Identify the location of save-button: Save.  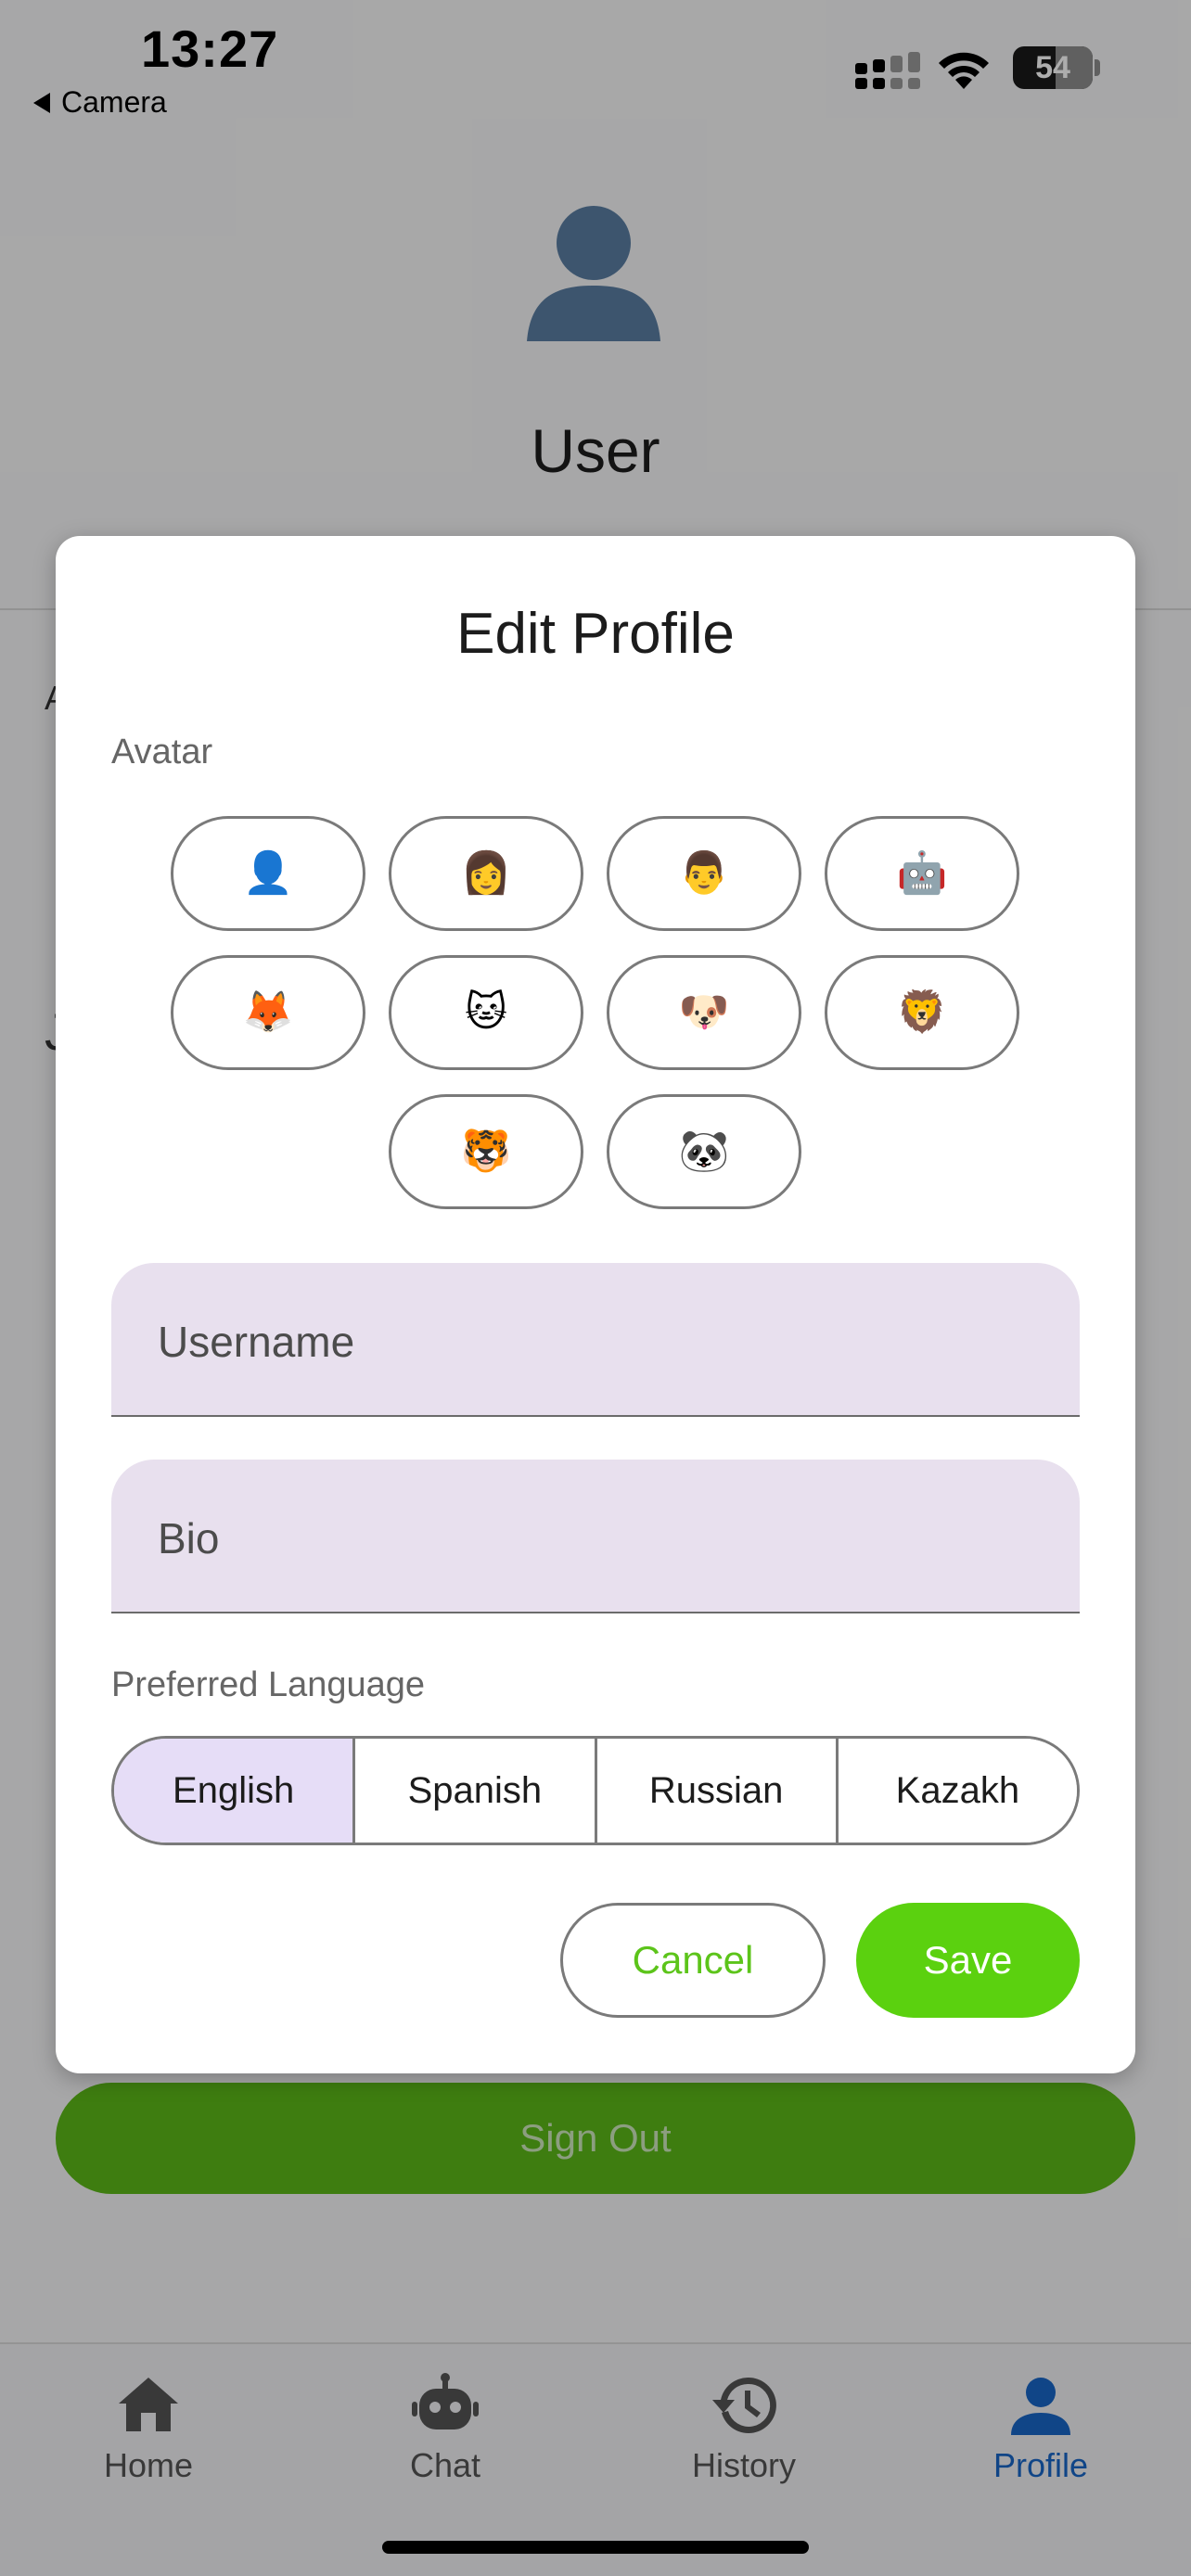
(968, 1960).